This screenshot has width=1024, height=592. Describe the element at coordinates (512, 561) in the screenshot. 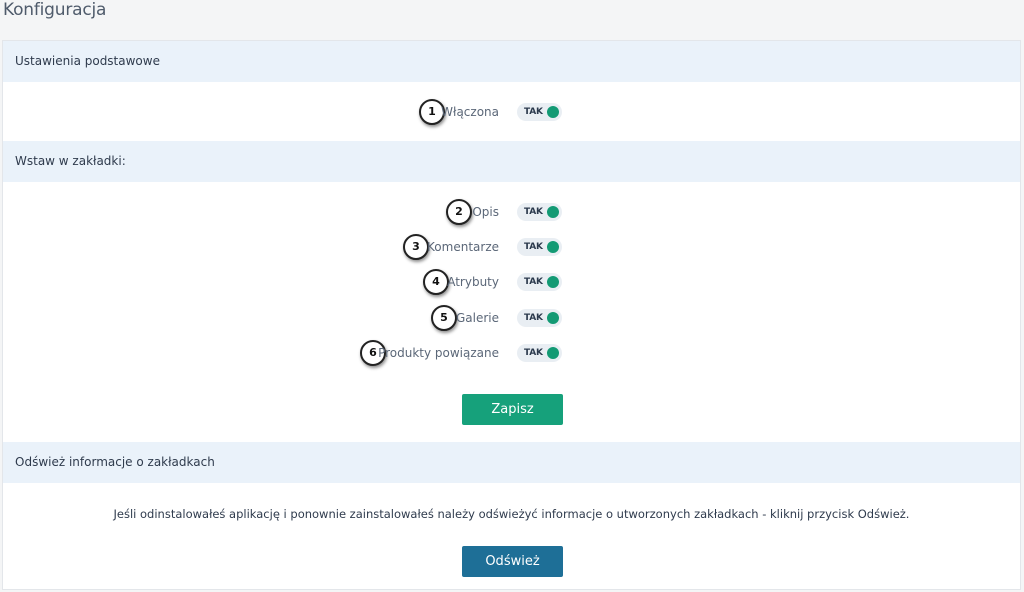

I see `refresh-button: Odśwież` at that location.